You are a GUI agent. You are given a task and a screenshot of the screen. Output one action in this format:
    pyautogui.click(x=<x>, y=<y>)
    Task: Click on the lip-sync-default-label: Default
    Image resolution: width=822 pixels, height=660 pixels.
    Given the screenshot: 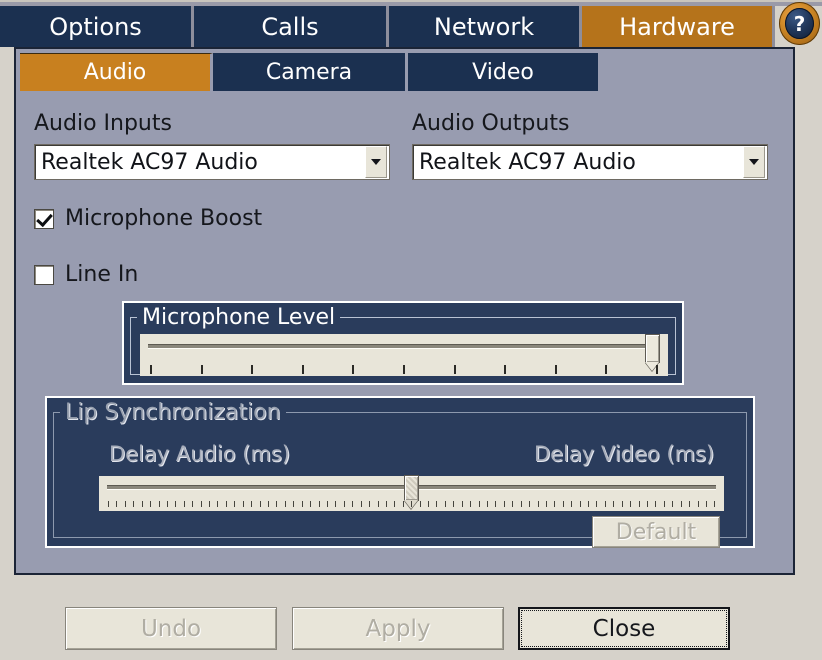 What is the action you would take?
    pyautogui.click(x=656, y=532)
    